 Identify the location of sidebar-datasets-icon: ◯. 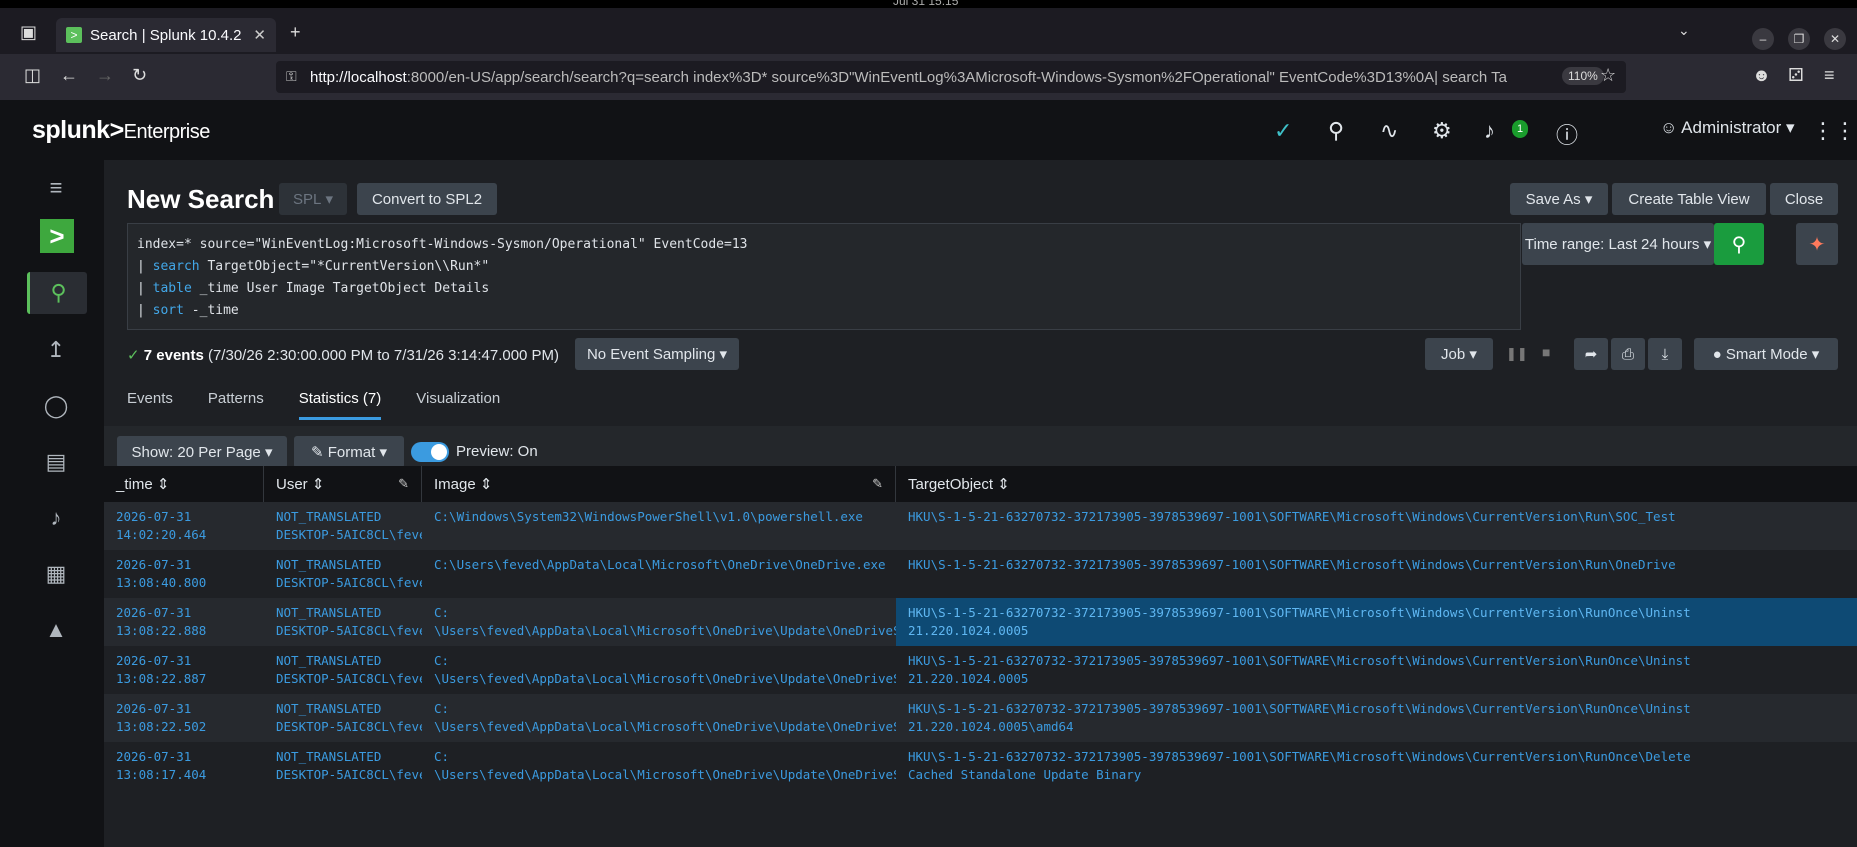
(56, 406).